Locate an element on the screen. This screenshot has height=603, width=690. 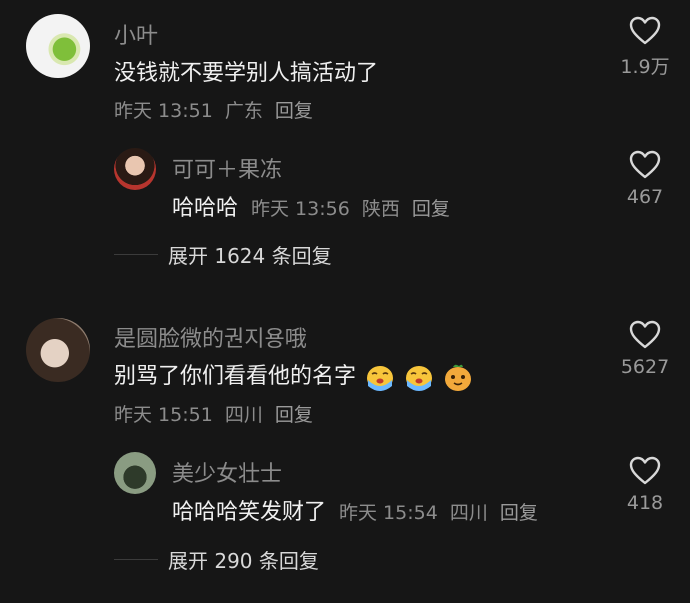
comment-time: 昨天 13:51 is located at coordinates (163, 111).